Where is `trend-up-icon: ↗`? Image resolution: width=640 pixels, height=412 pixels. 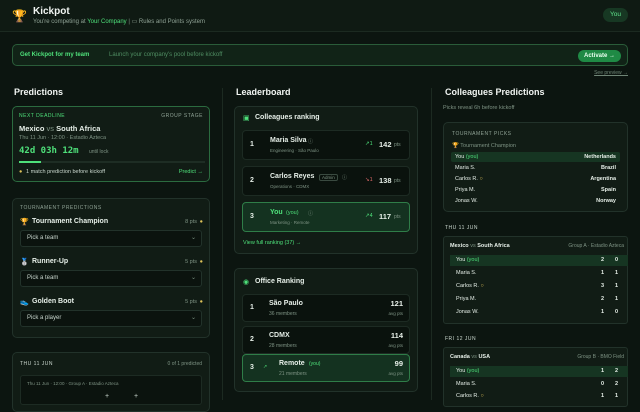
trend-up-icon: ↗ is located at coordinates (265, 367).